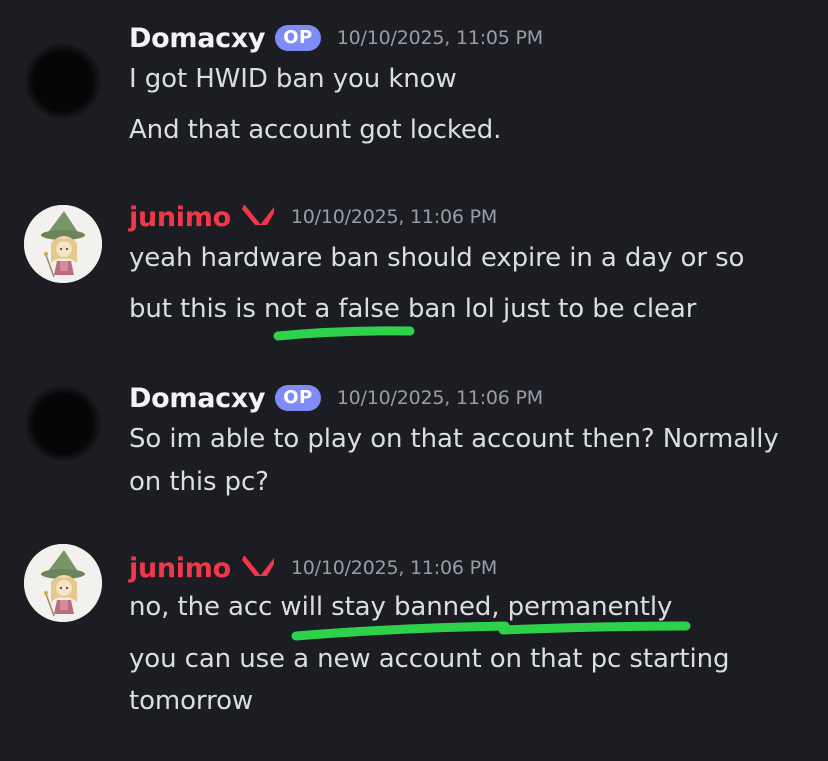 This screenshot has height=761, width=828. Describe the element at coordinates (594, 628) in the screenshot. I see `underline-permanently` at that location.